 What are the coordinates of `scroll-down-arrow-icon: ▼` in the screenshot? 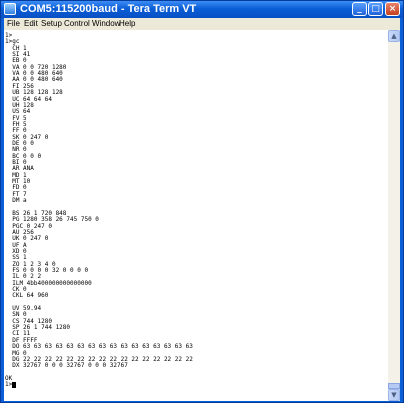 It's located at (394, 395).